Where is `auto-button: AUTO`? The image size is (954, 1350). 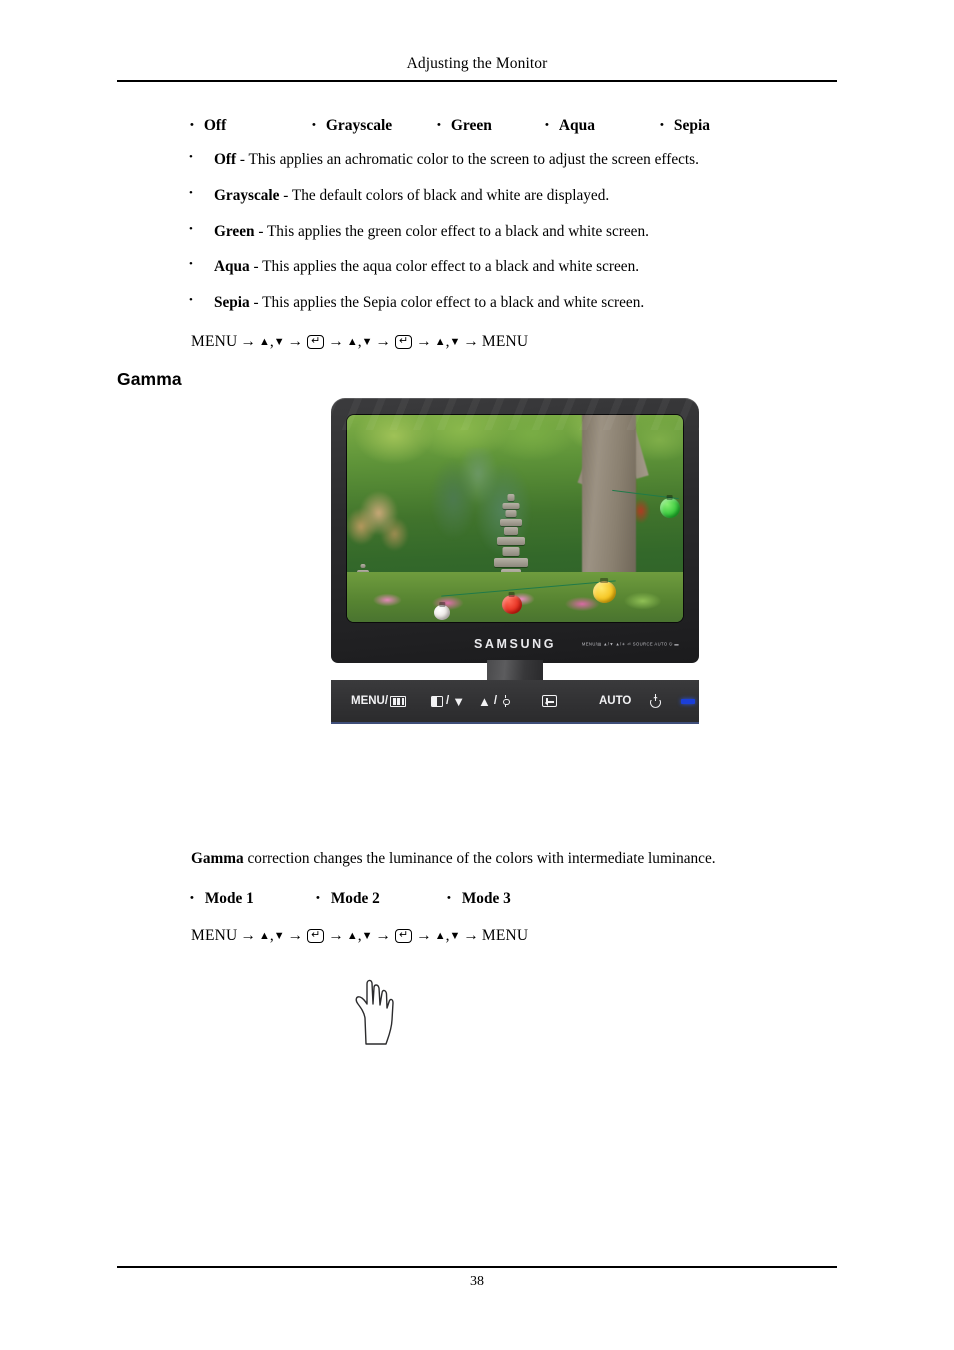
auto-button: AUTO is located at coordinates (615, 701).